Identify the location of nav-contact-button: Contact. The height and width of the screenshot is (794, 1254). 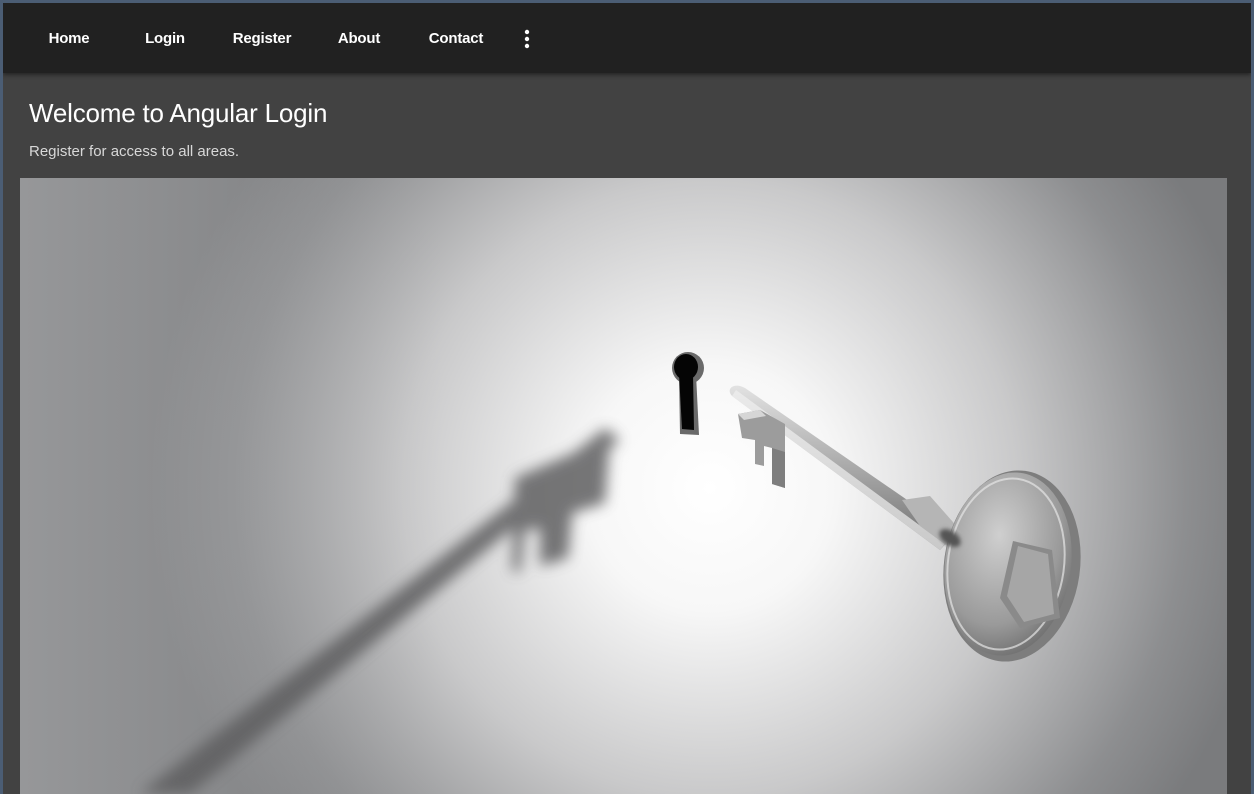
(456, 39).